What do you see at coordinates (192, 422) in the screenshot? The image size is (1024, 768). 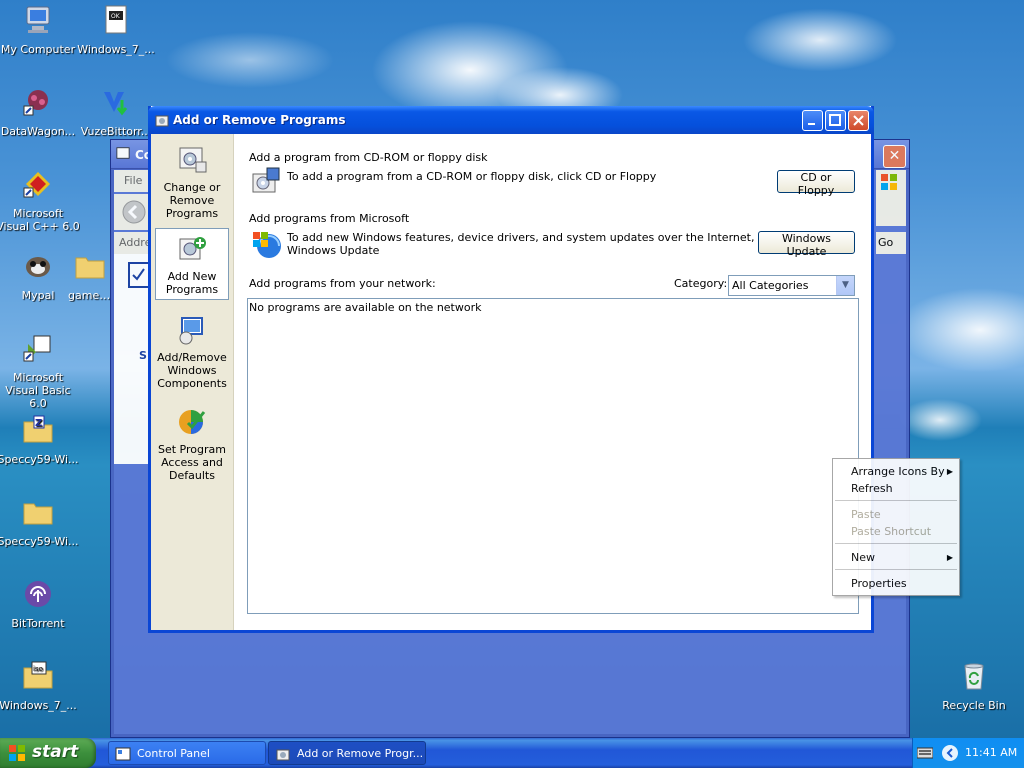 I see `program-access-icon` at bounding box center [192, 422].